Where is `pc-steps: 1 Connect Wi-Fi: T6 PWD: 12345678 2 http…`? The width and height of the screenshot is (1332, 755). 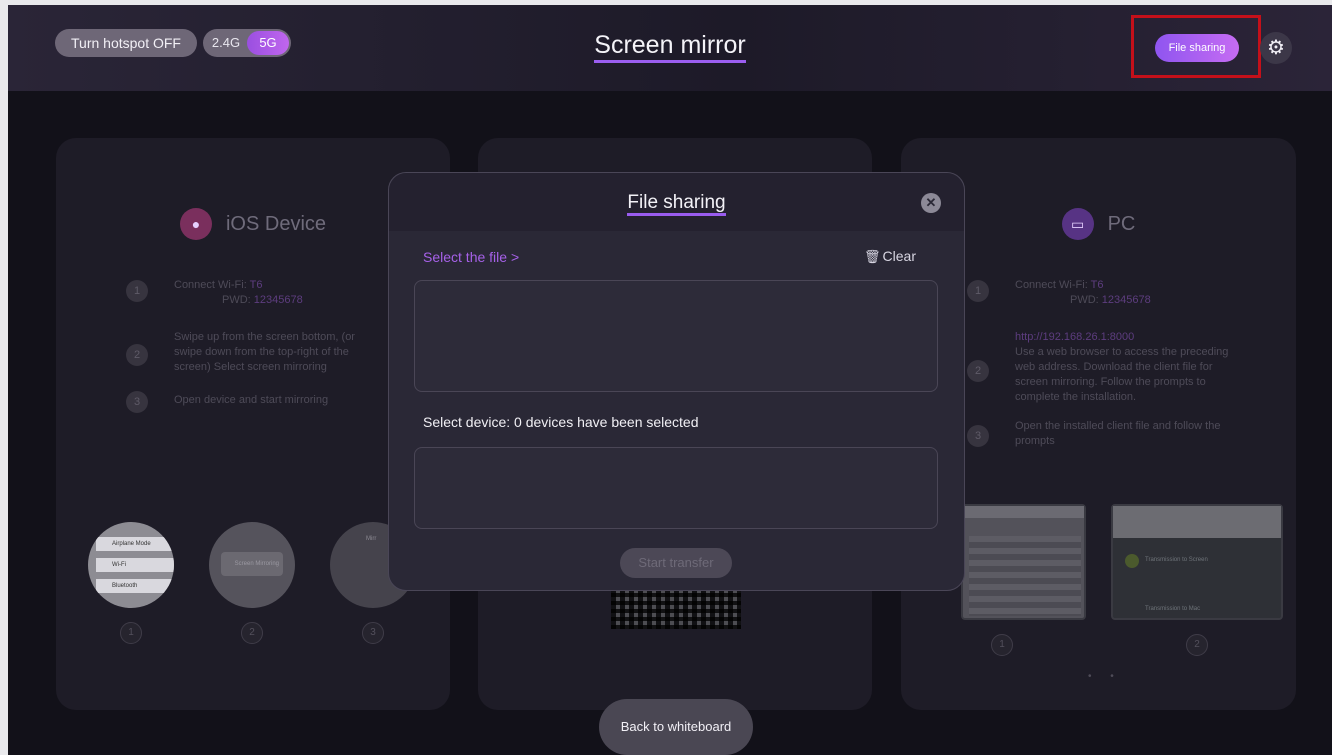 pc-steps: 1 Connect Wi-Fi: T6 PWD: 12345678 2 http… is located at coordinates (1116, 370).